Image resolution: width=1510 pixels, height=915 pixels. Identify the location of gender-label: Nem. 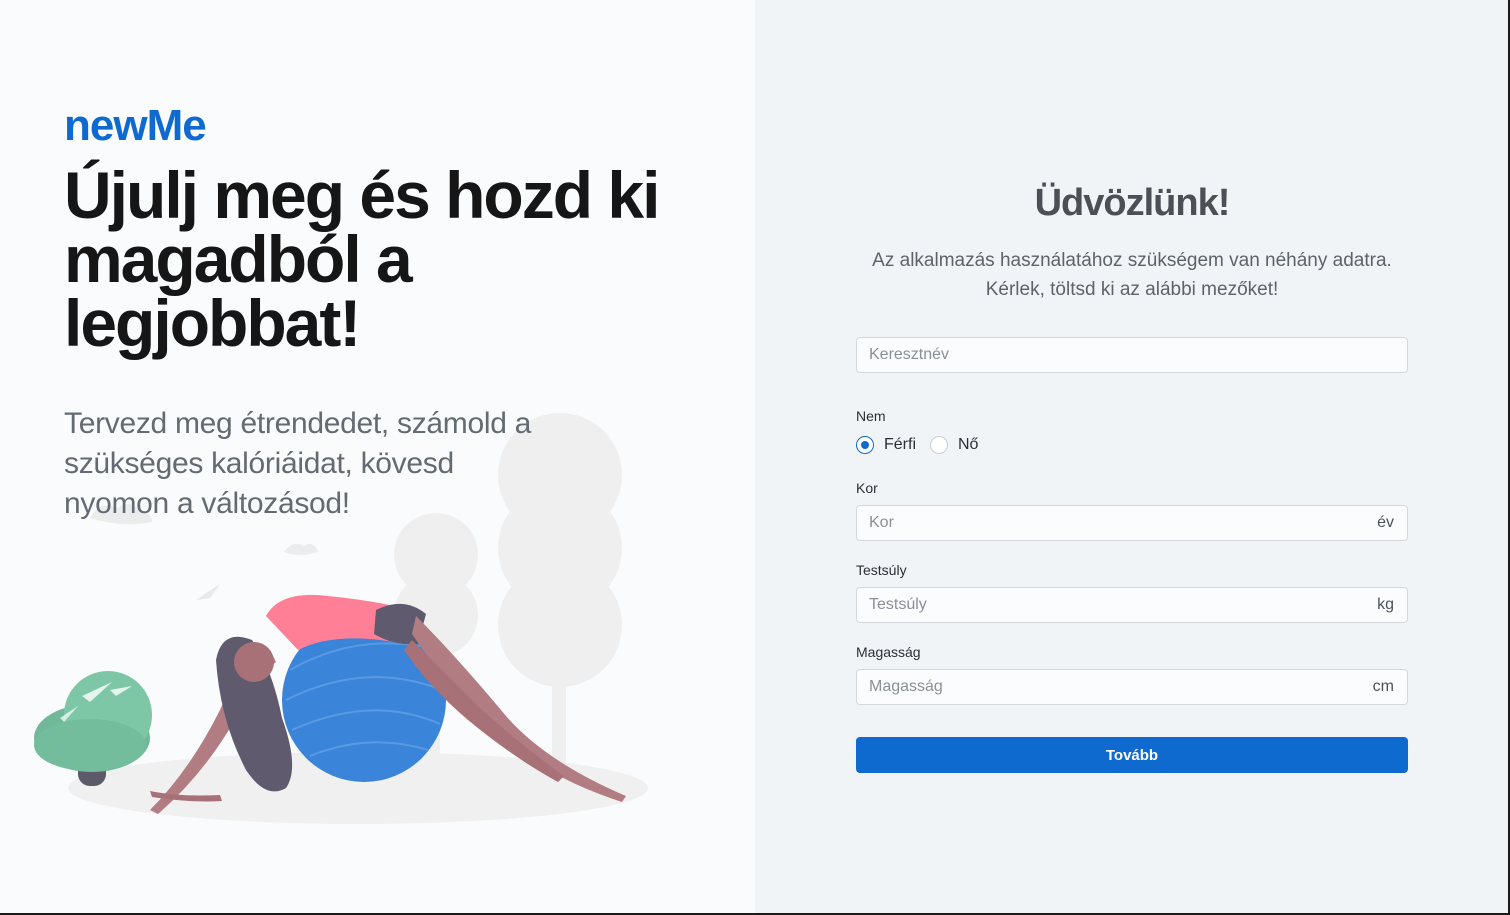
(871, 416).